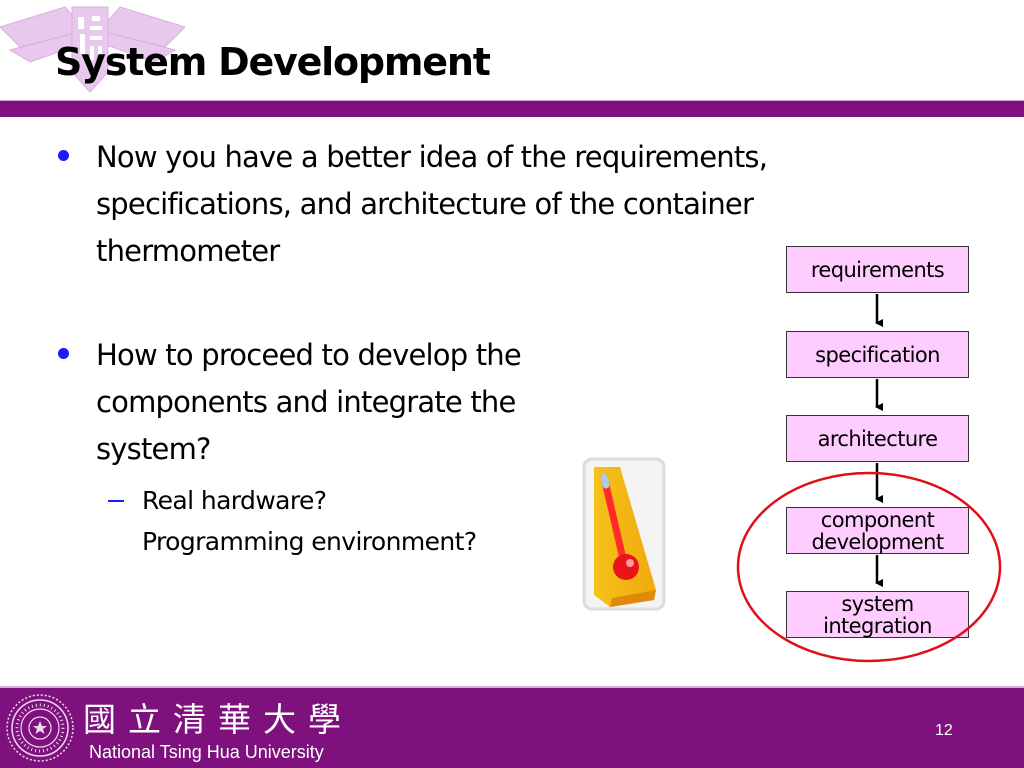  What do you see at coordinates (877, 519) in the screenshot?
I see `flow-step-label-line-1: component` at bounding box center [877, 519].